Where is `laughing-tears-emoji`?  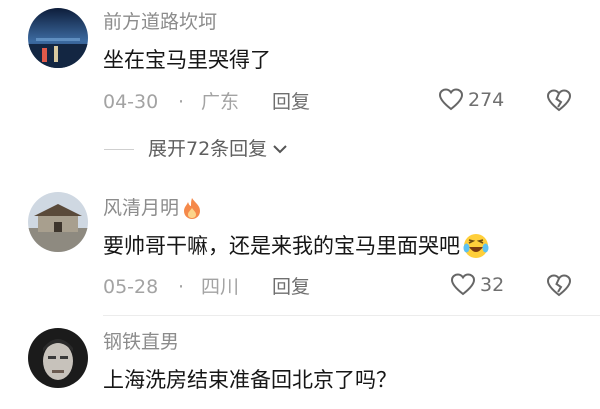 laughing-tears-emoji is located at coordinates (476, 246).